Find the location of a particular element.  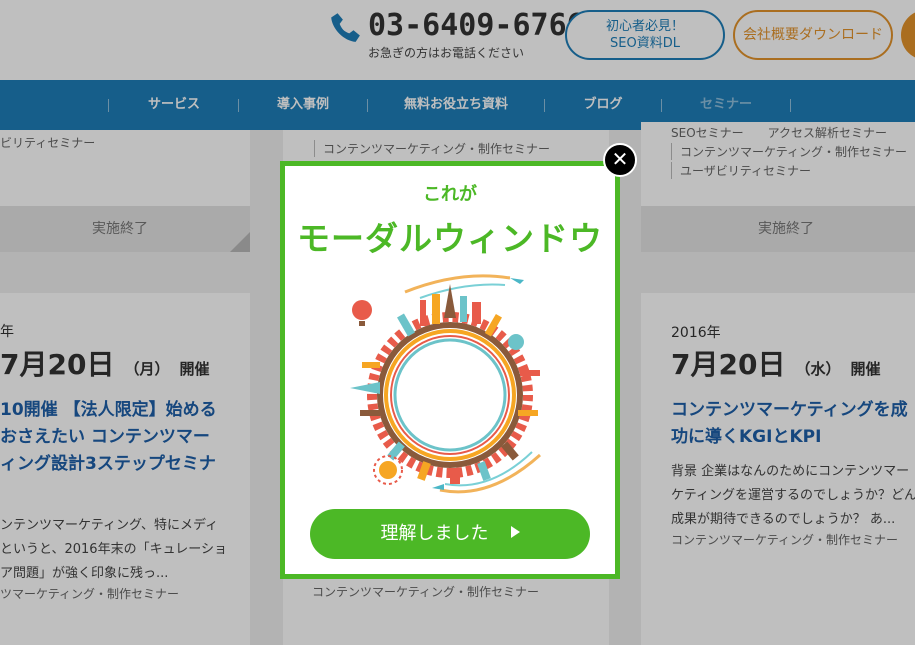

confirm-button: 理解しました is located at coordinates (450, 534).